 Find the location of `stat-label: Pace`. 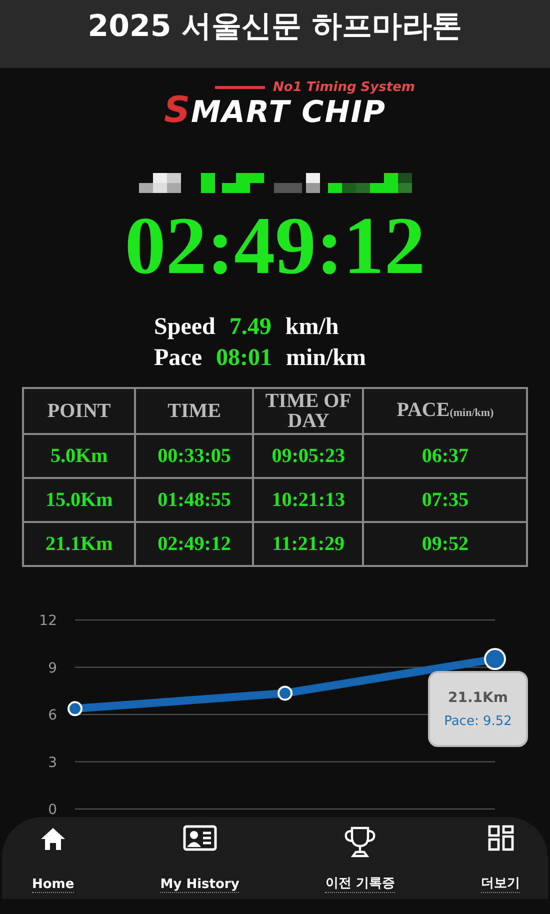

stat-label: Pace is located at coordinates (178, 358).